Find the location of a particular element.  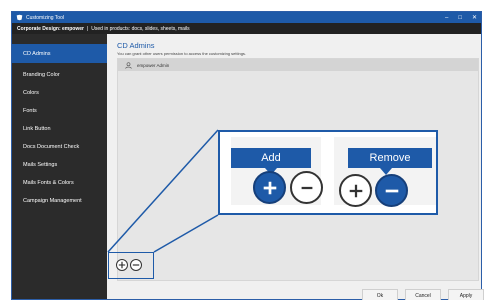

apply-button: Apply is located at coordinates (466, 294).